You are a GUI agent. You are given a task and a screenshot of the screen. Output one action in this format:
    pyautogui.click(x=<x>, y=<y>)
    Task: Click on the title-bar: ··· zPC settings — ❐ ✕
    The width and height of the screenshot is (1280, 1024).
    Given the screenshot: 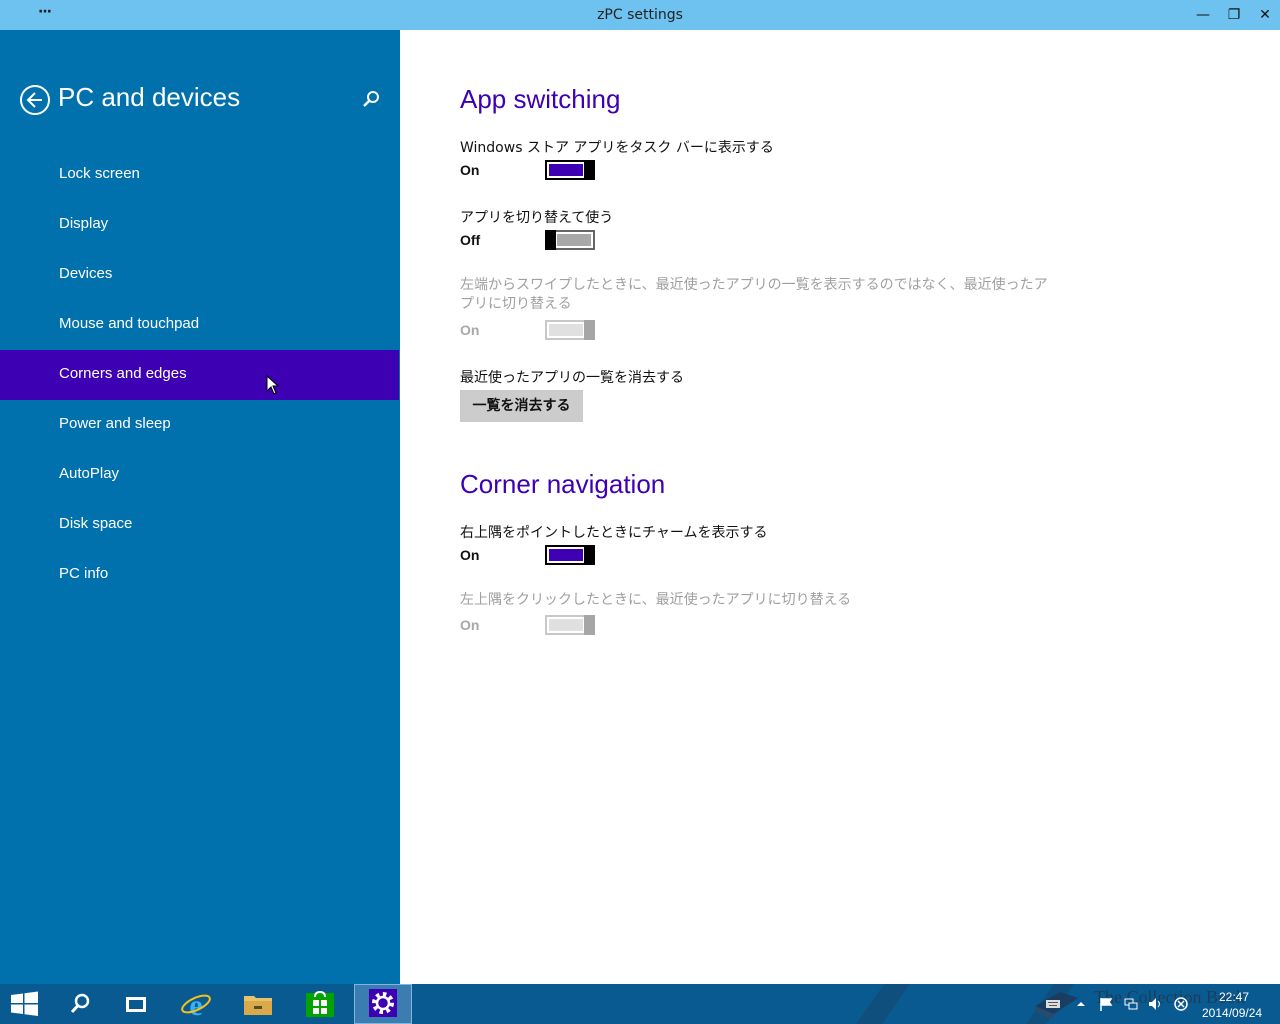 What is the action you would take?
    pyautogui.click(x=640, y=15)
    